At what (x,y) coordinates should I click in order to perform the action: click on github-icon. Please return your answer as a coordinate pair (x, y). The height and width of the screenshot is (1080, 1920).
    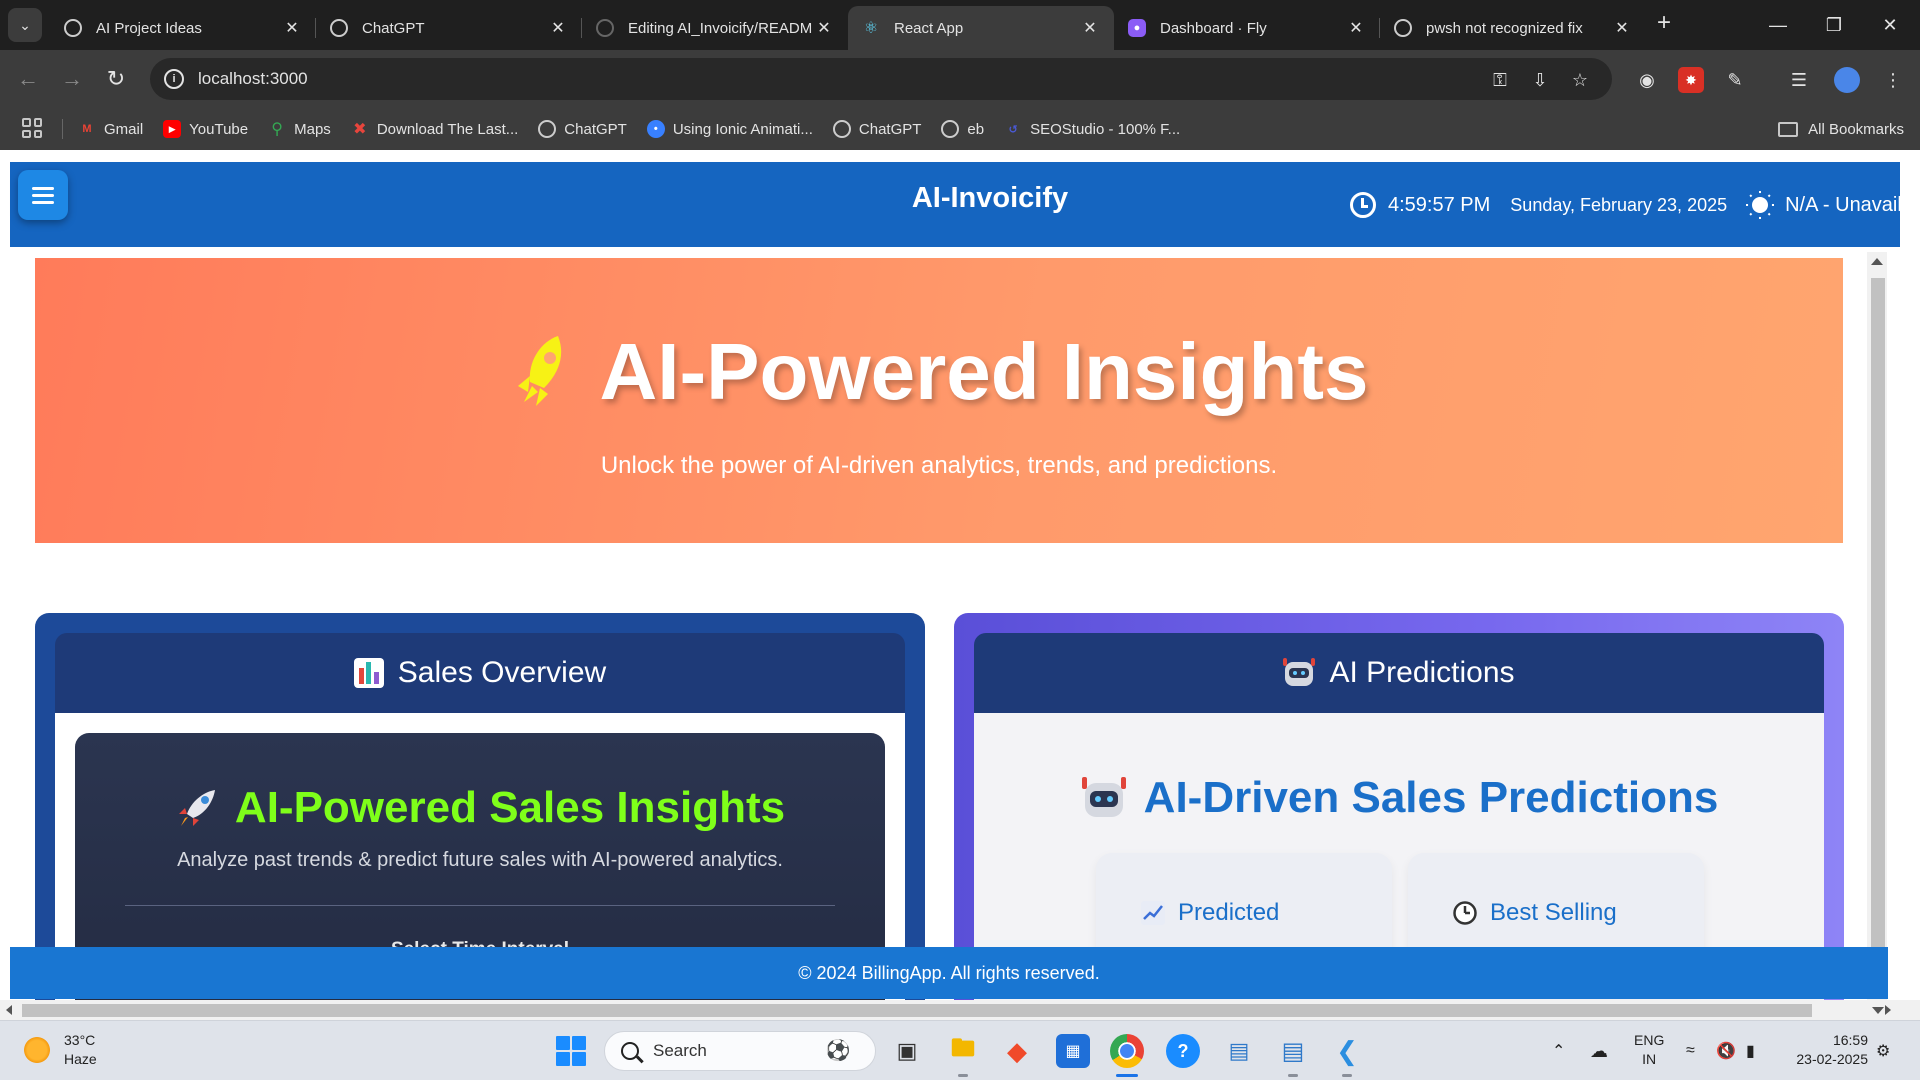
    Looking at the image, I should click on (605, 28).